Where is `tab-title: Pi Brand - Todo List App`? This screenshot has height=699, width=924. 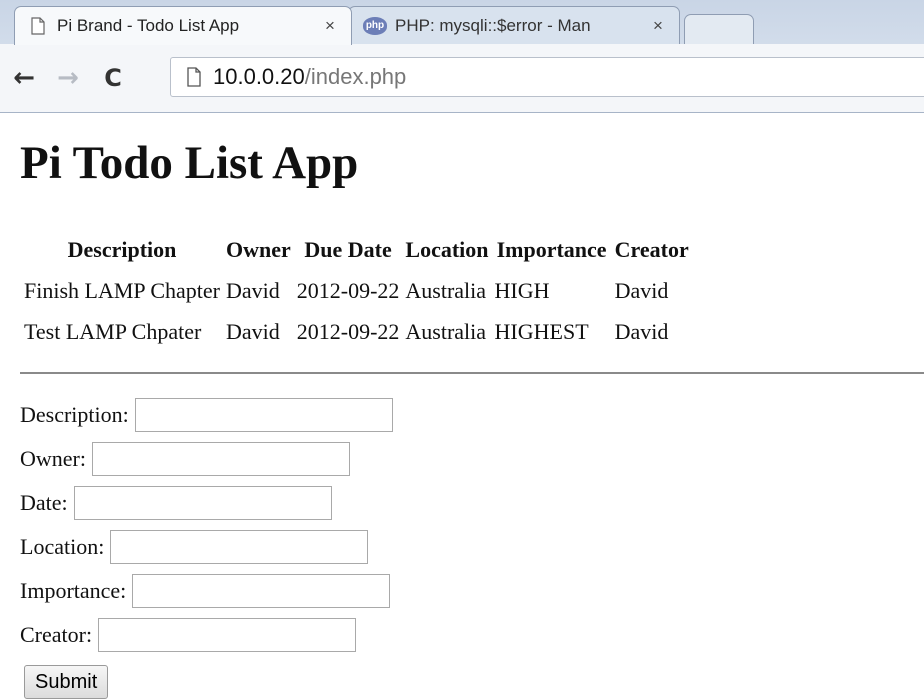
tab-title: Pi Brand - Todo List App is located at coordinates (148, 25).